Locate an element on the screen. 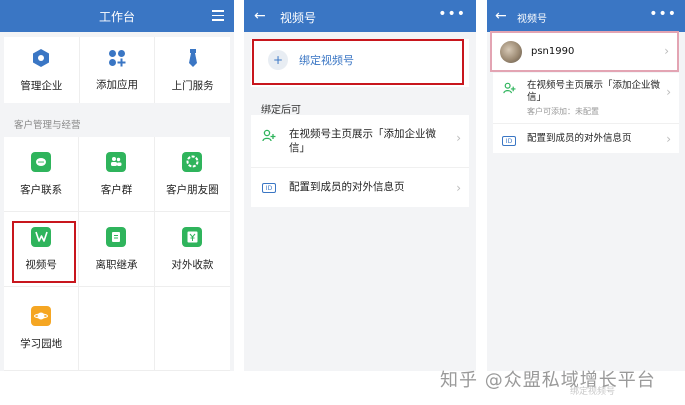 This screenshot has width=685, height=405. app-learning: 学习园地 is located at coordinates (42, 329).